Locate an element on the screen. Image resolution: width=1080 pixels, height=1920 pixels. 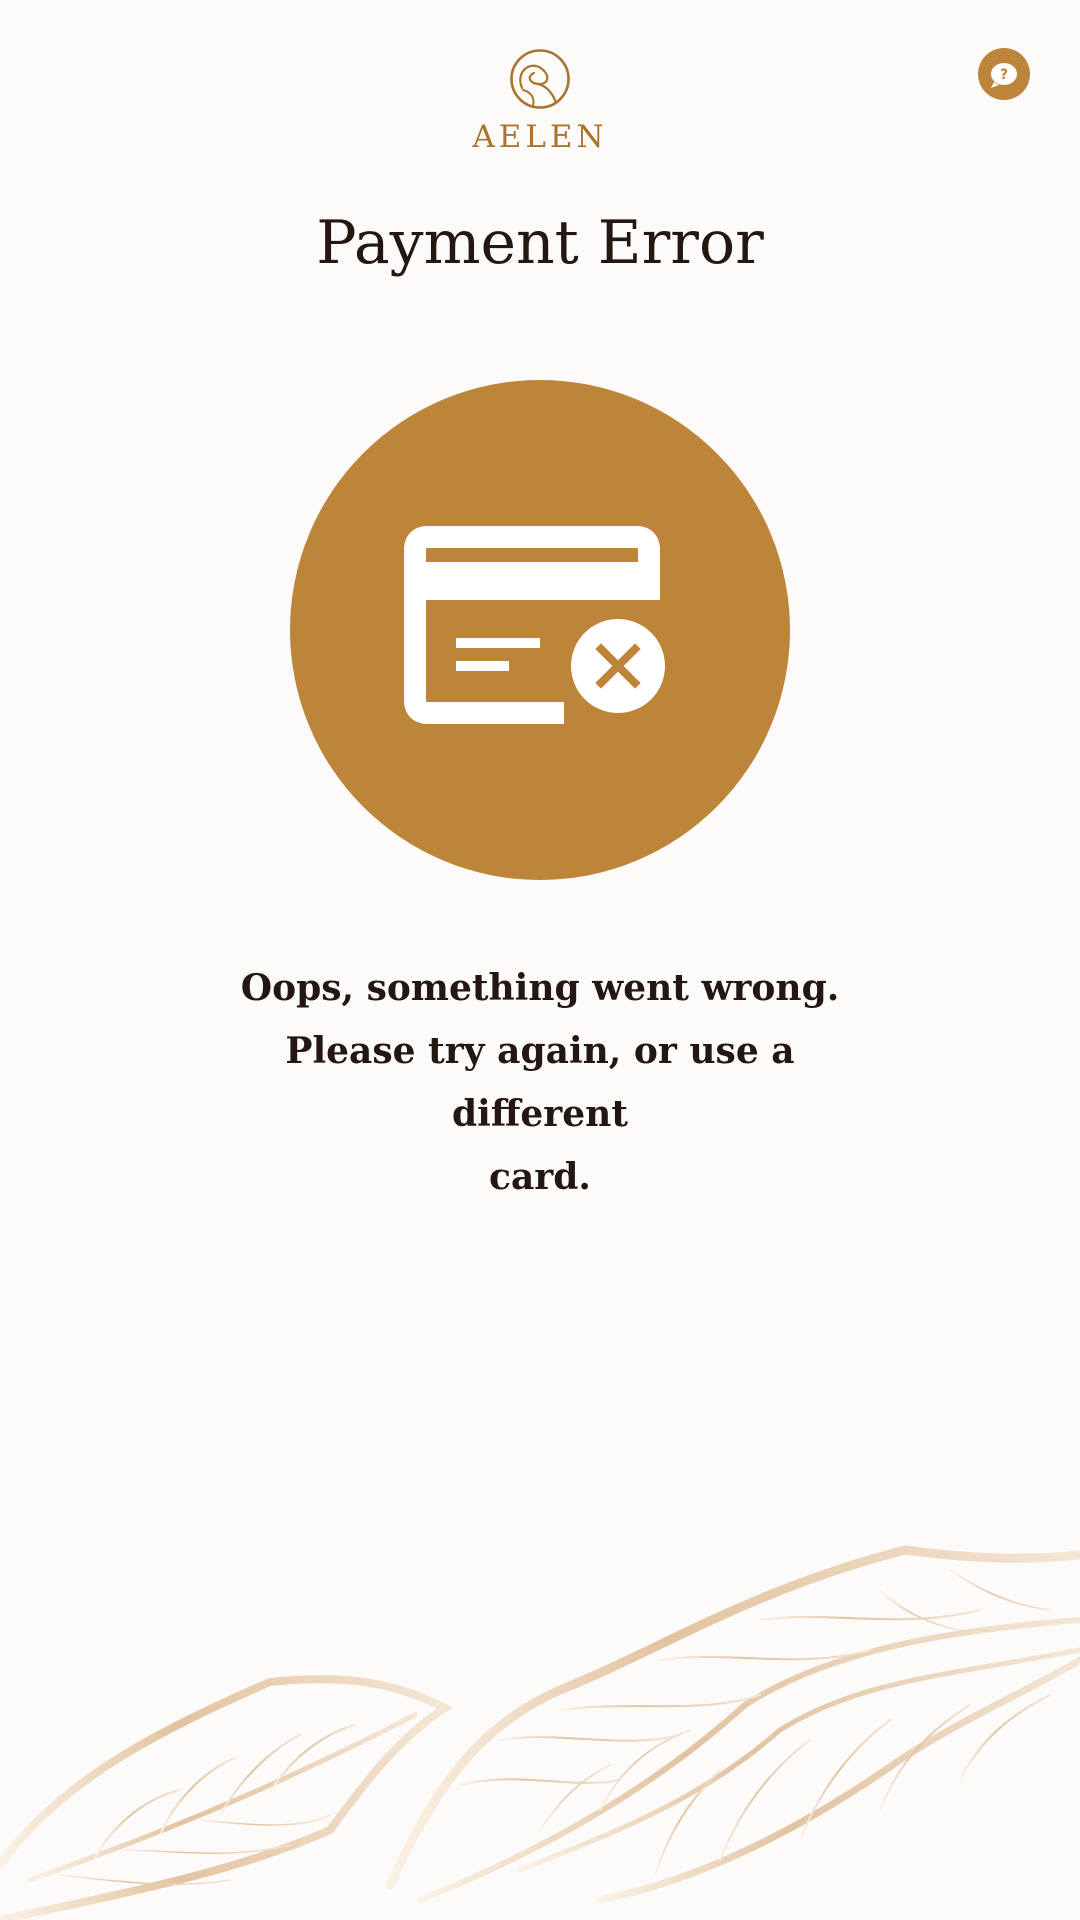
page-title: Payment Error is located at coordinates (540, 243).